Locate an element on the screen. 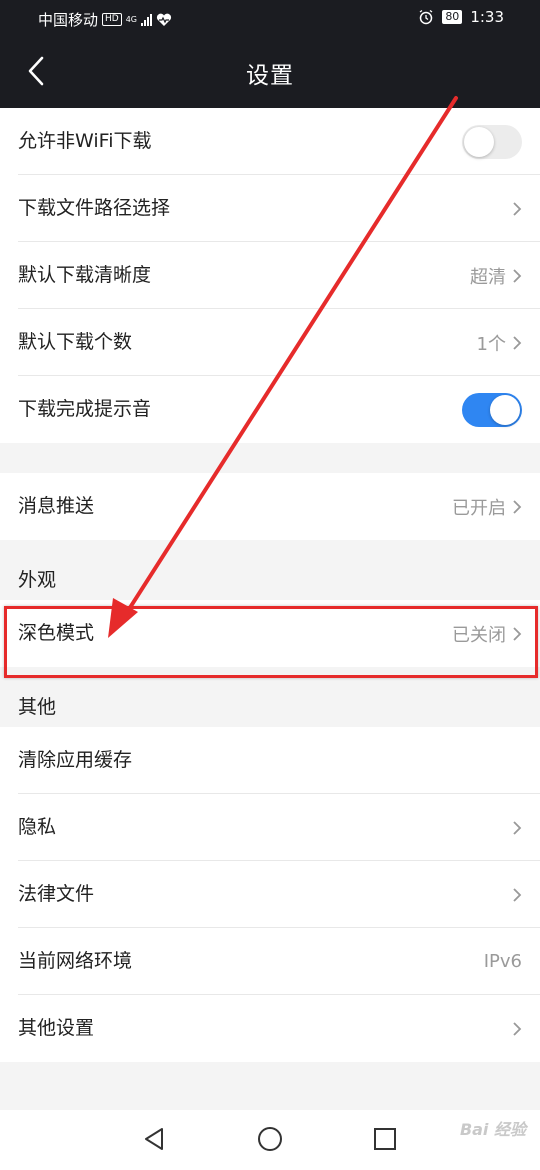 The image size is (540, 1170). annotation-highlight-box is located at coordinates (271, 642).